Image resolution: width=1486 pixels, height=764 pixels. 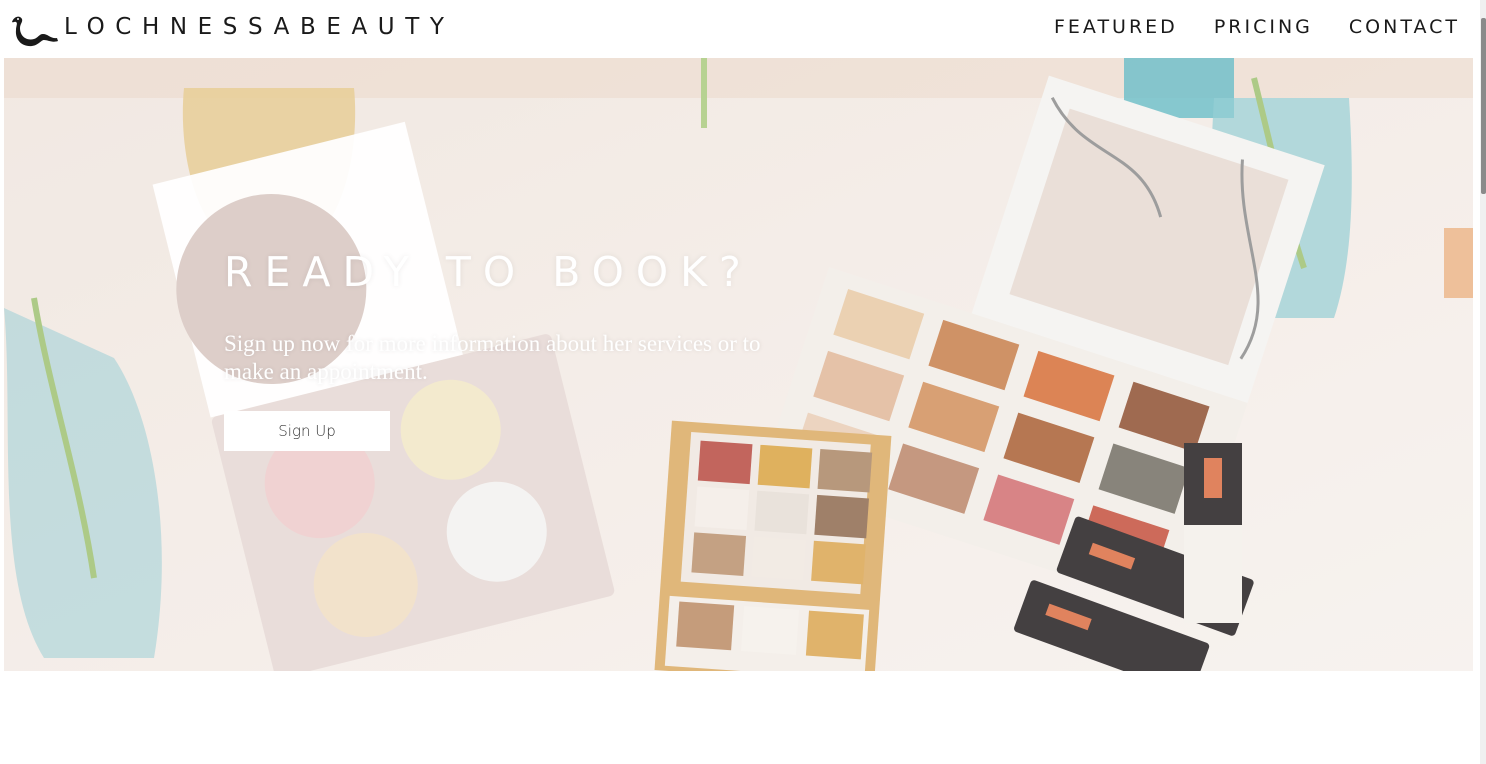 I want to click on main-nav: FEATURED PRICING CONTACT, so click(x=1257, y=27).